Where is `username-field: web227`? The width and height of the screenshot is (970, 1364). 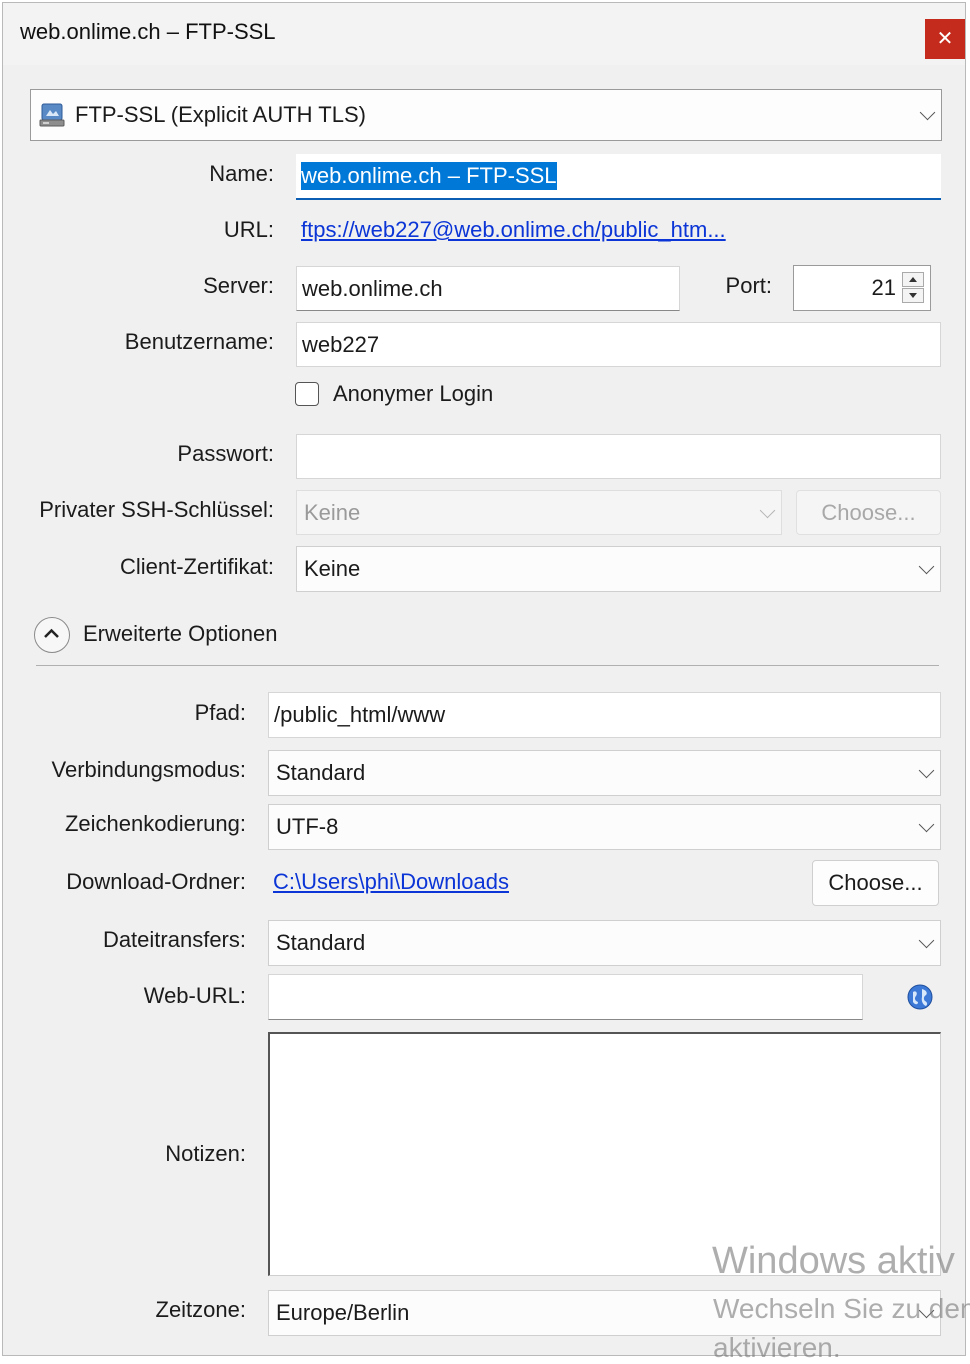
username-field: web227 is located at coordinates (618, 344).